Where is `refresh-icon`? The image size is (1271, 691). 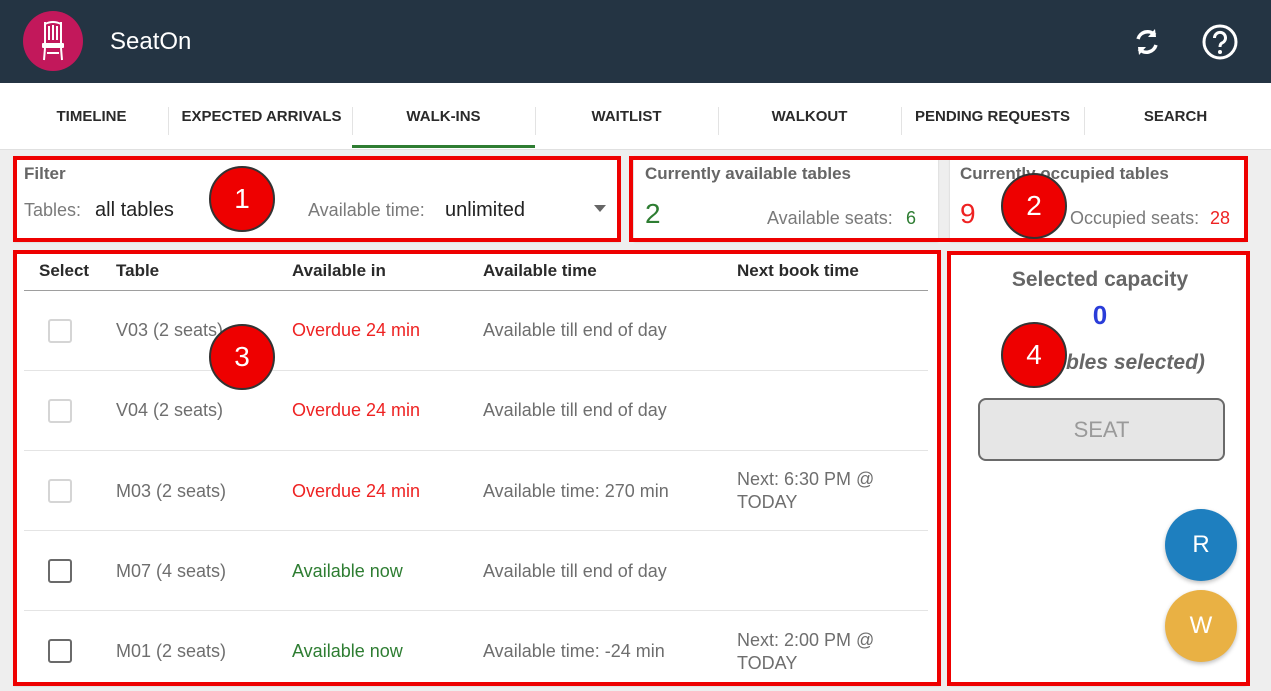
refresh-icon is located at coordinates (1147, 42).